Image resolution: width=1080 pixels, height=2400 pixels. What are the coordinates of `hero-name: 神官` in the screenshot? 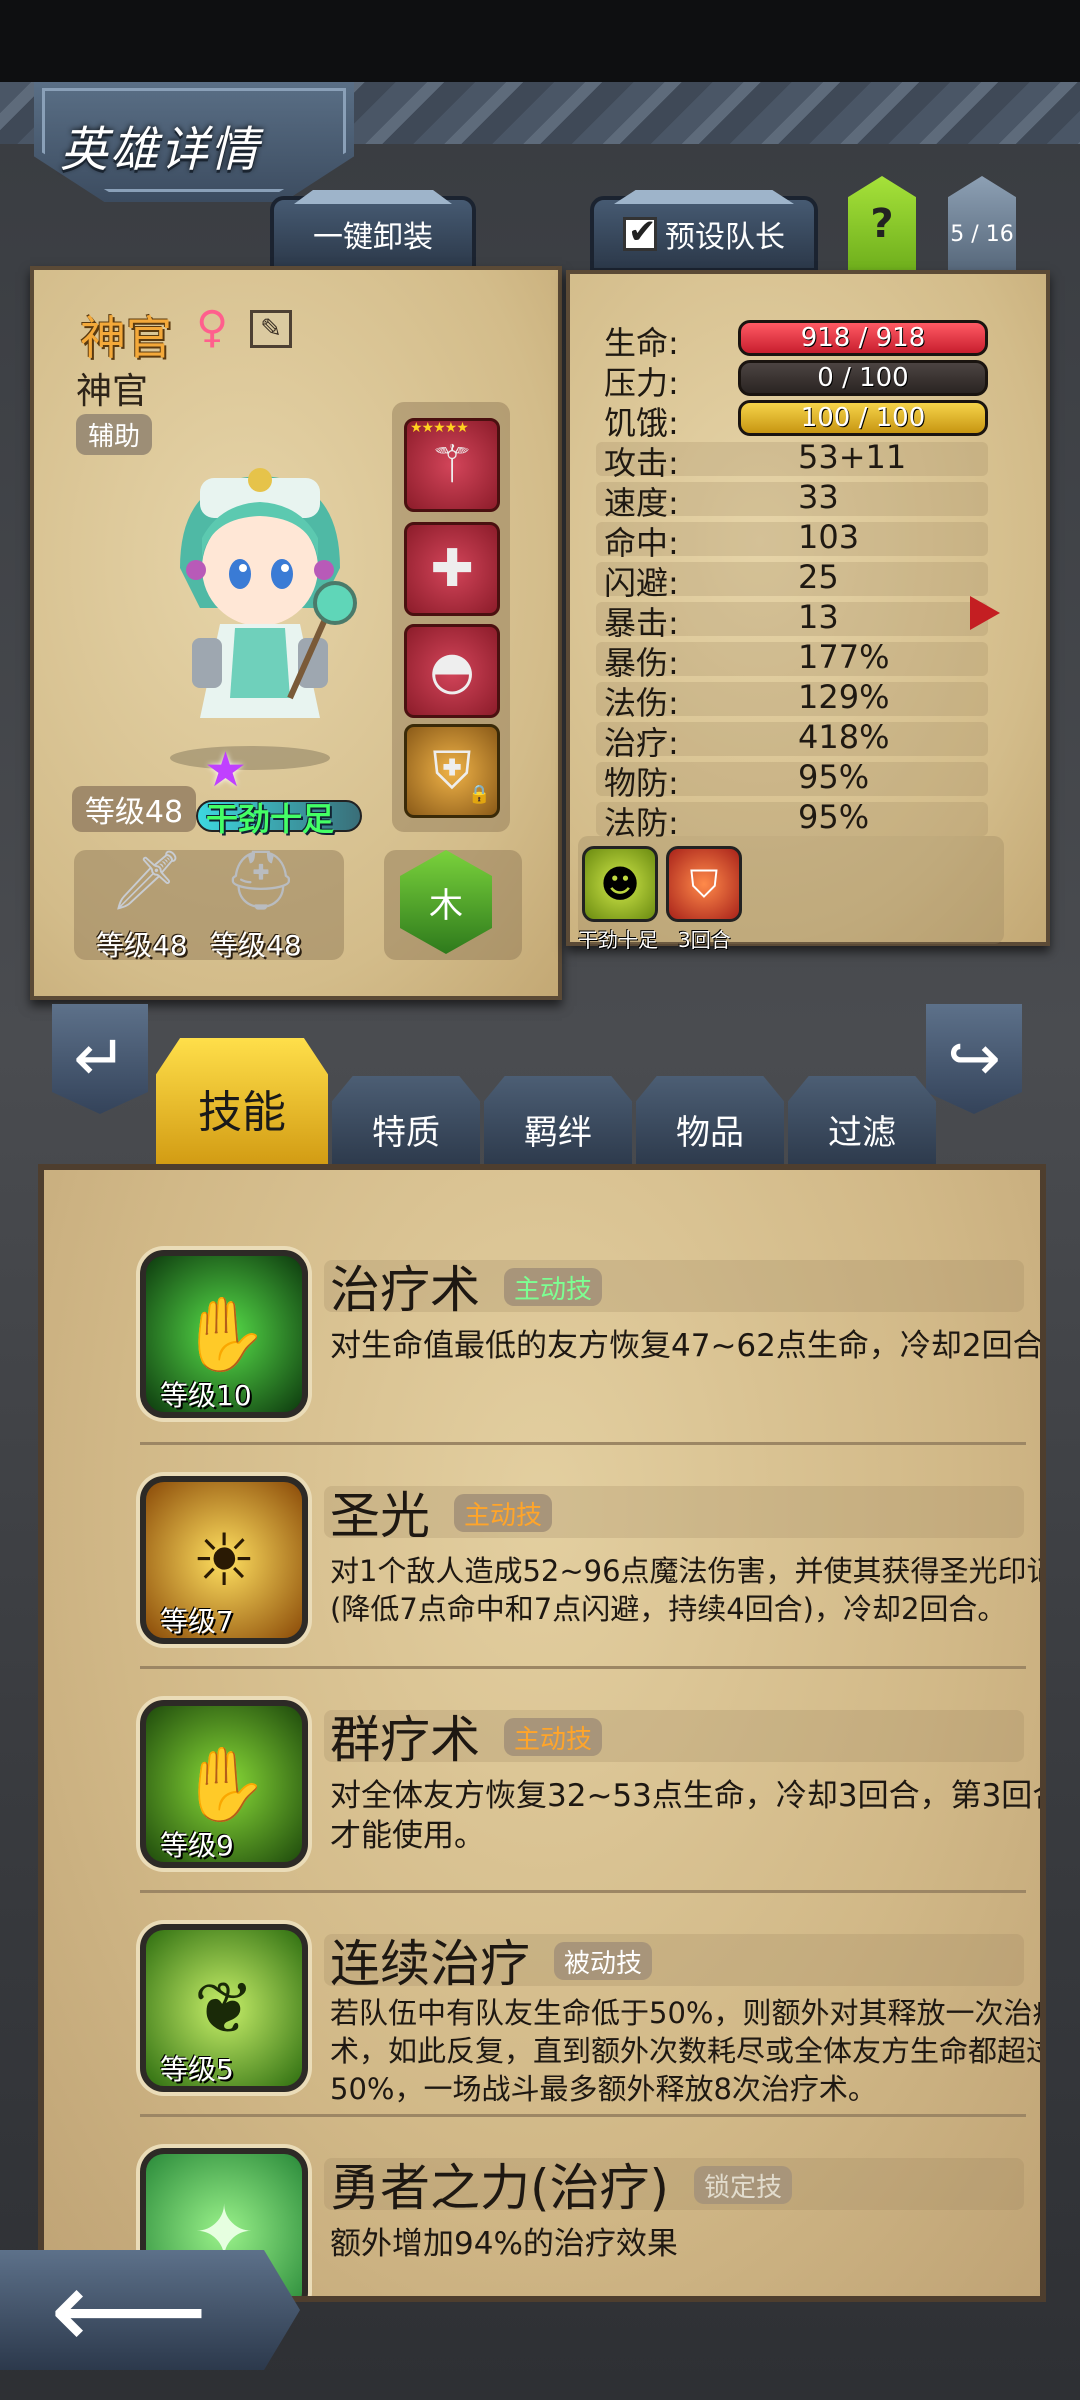 It's located at (126, 338).